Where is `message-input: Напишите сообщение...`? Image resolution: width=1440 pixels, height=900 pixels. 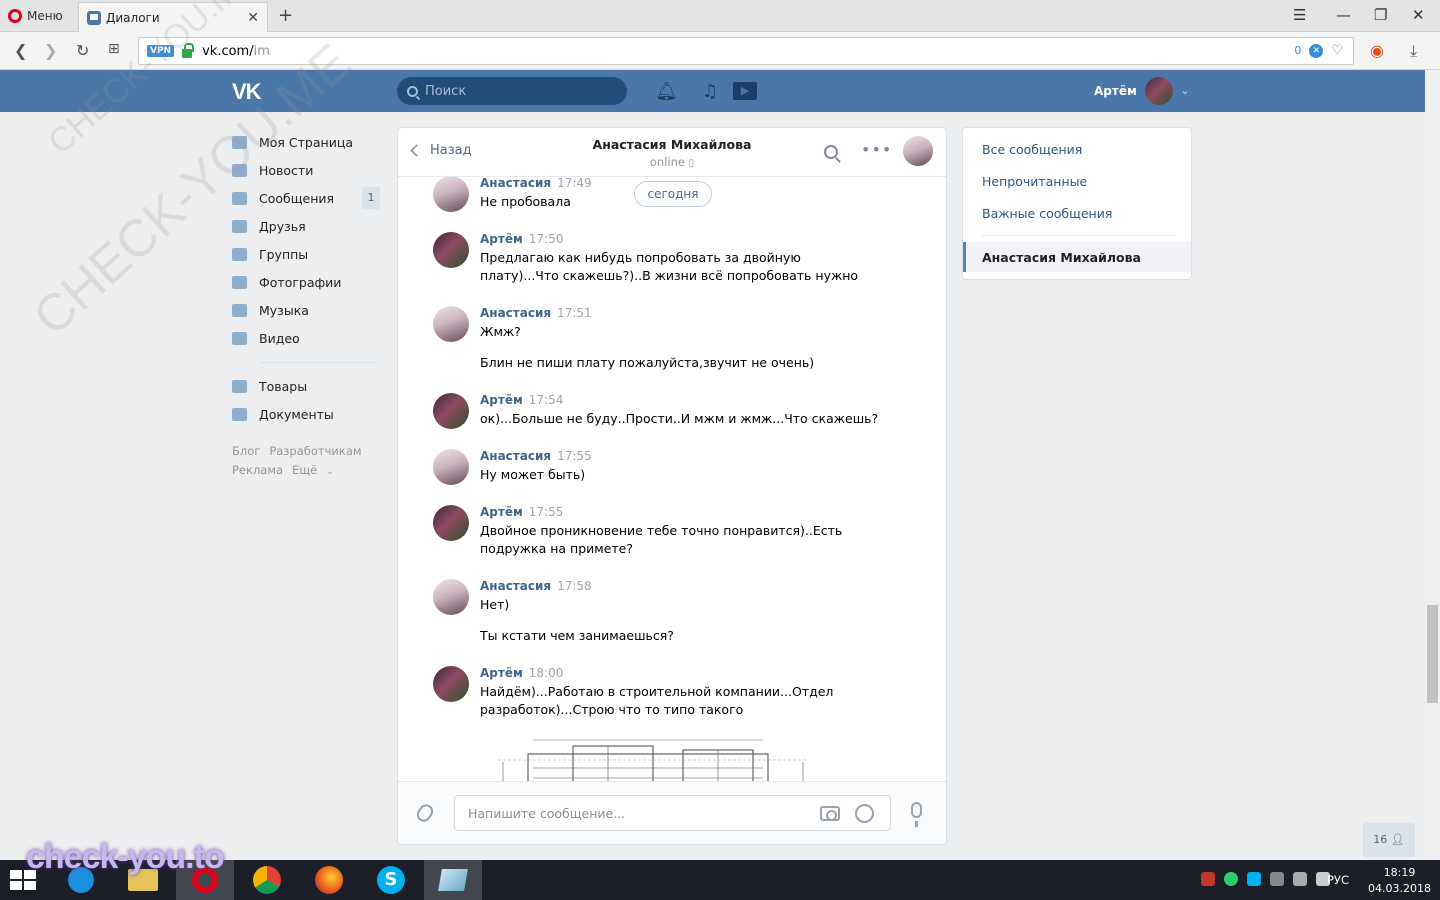 message-input: Напишите сообщение... is located at coordinates (672, 813).